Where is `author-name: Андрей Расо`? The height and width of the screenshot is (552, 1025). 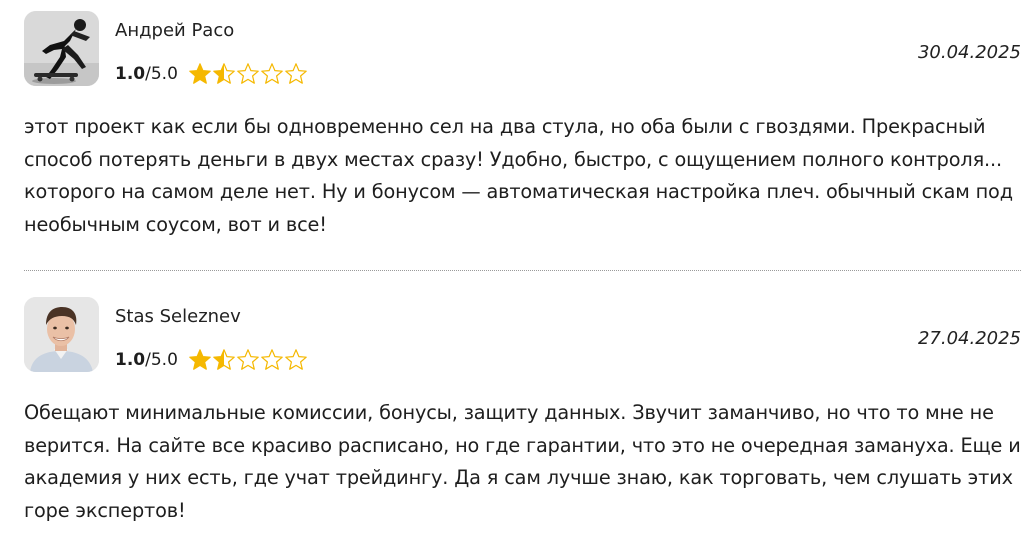
author-name: Андрей Расо is located at coordinates (174, 30).